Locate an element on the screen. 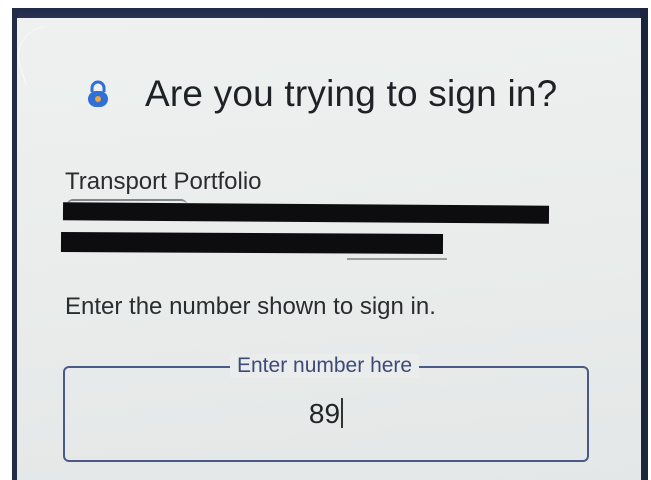 The height and width of the screenshot is (480, 651). dialog-title: Are you trying to sign in? is located at coordinates (351, 93).